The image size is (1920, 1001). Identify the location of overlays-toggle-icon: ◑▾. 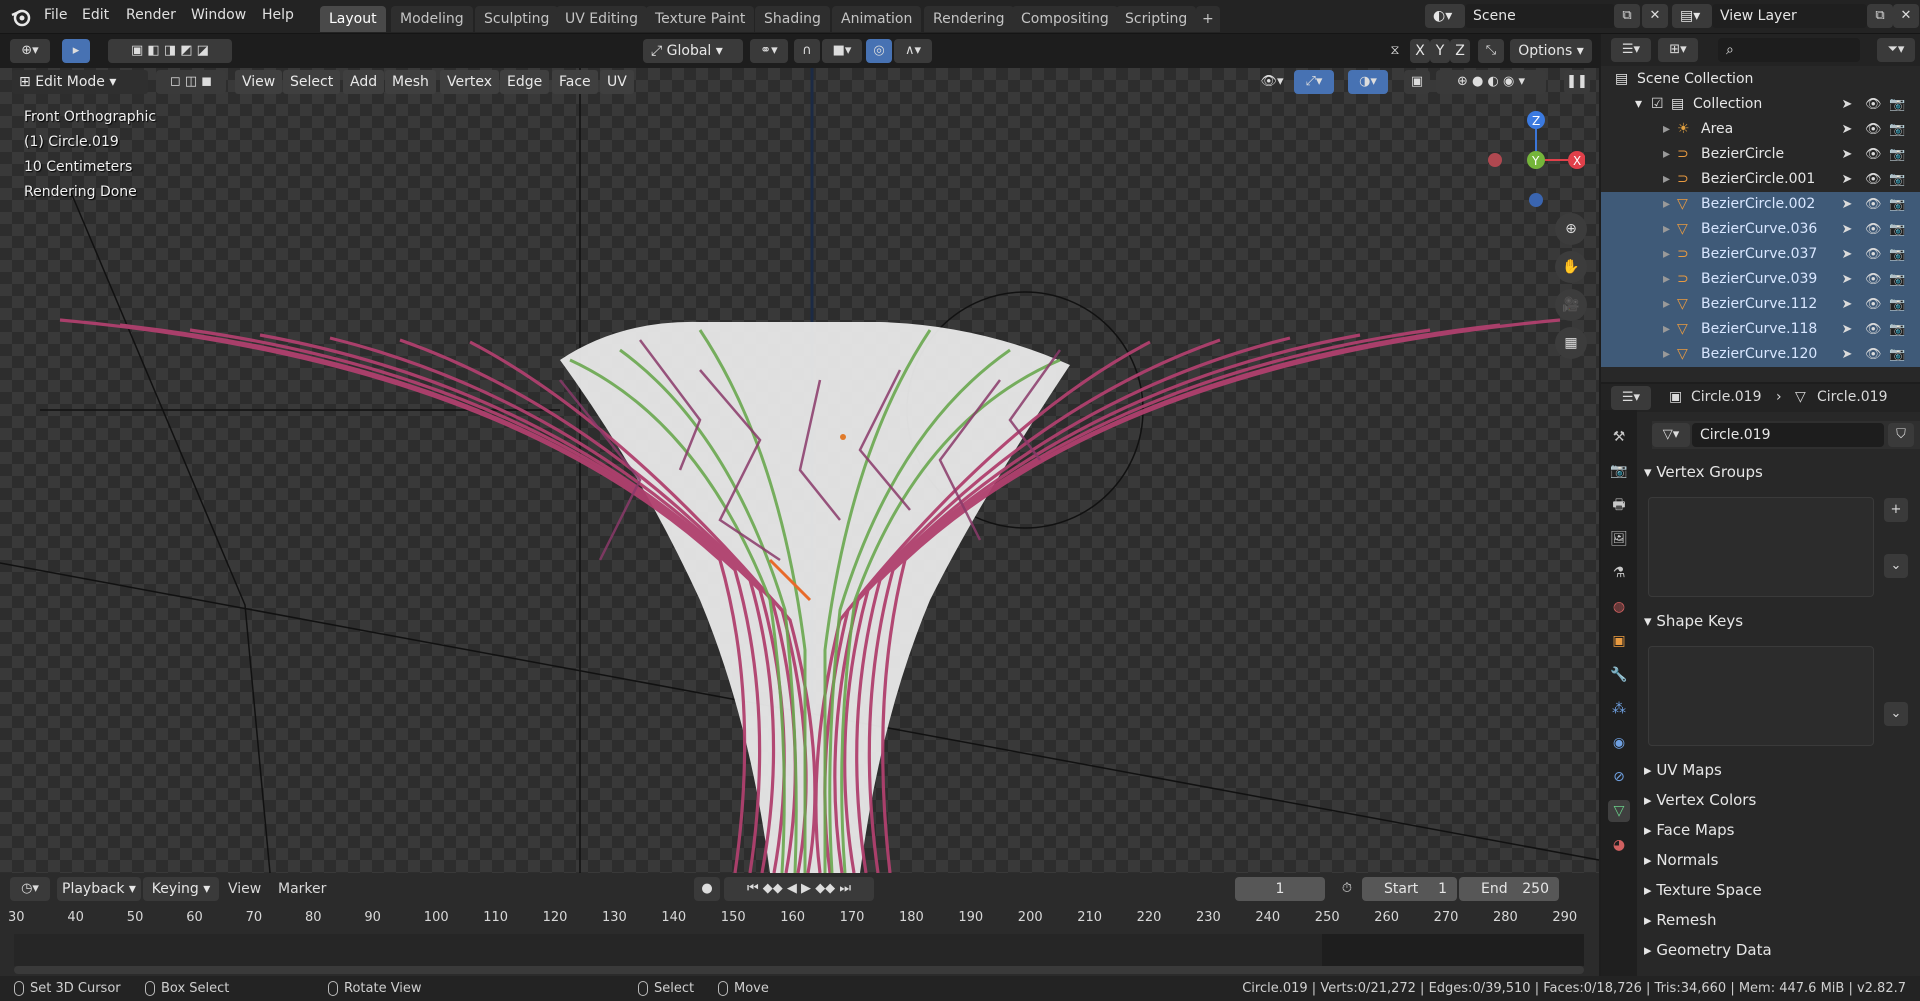
(1368, 82).